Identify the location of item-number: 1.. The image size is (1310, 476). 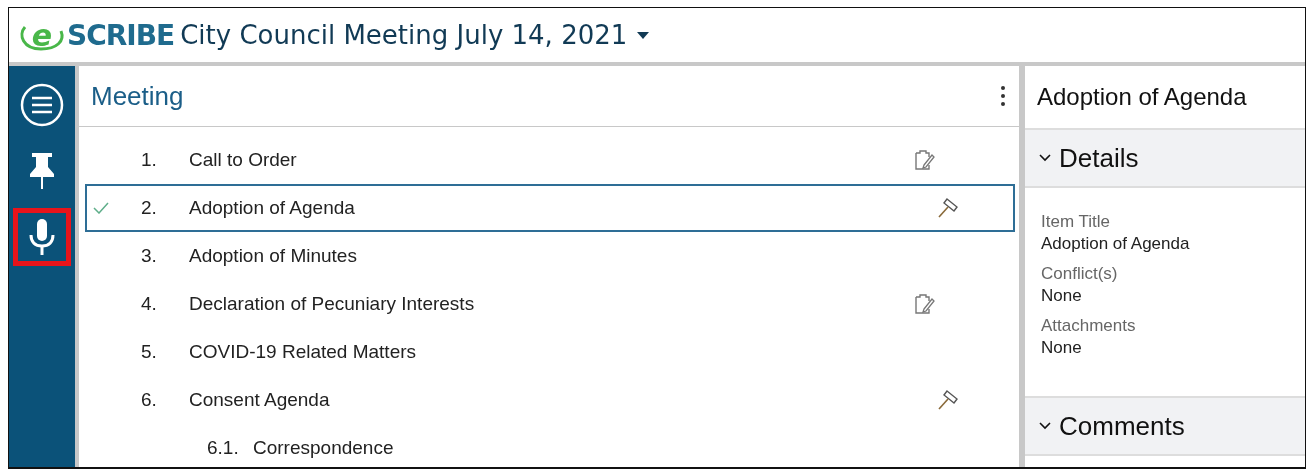
(149, 160).